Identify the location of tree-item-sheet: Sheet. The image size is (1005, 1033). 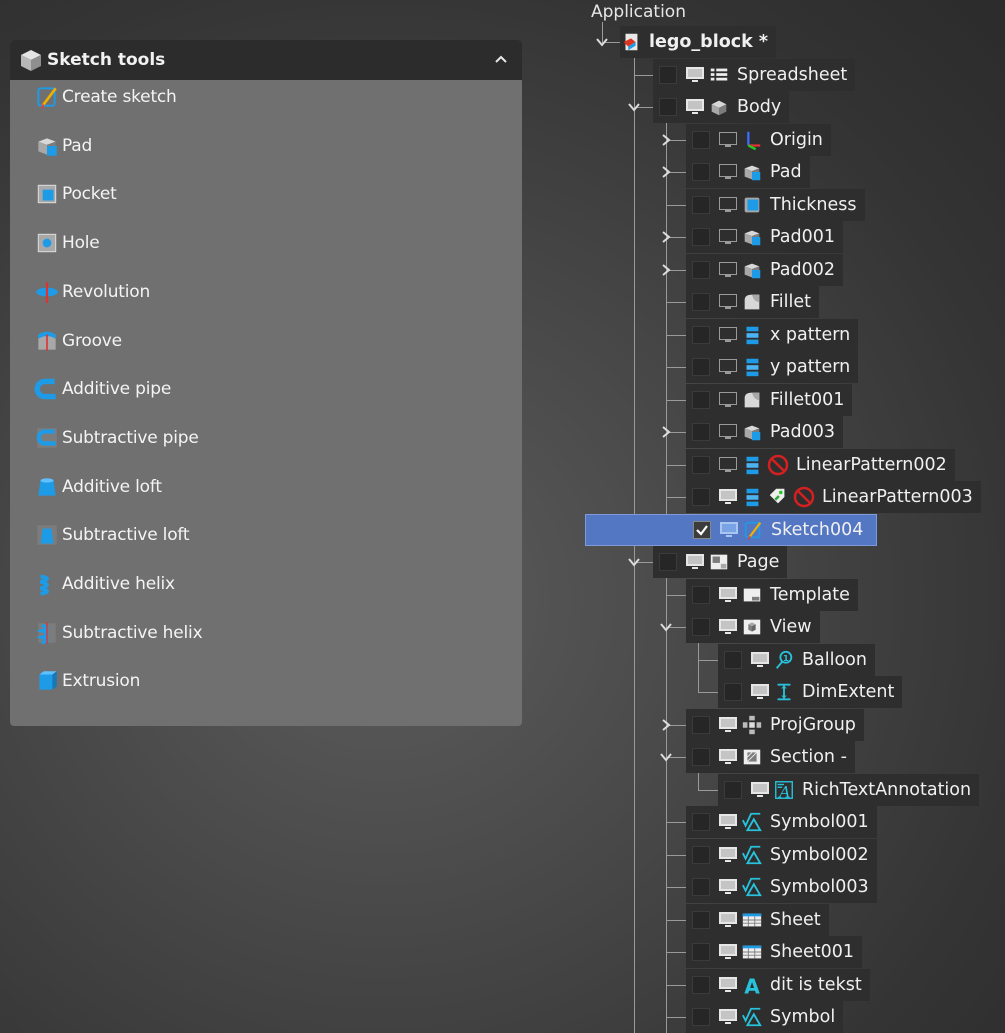
(757, 919).